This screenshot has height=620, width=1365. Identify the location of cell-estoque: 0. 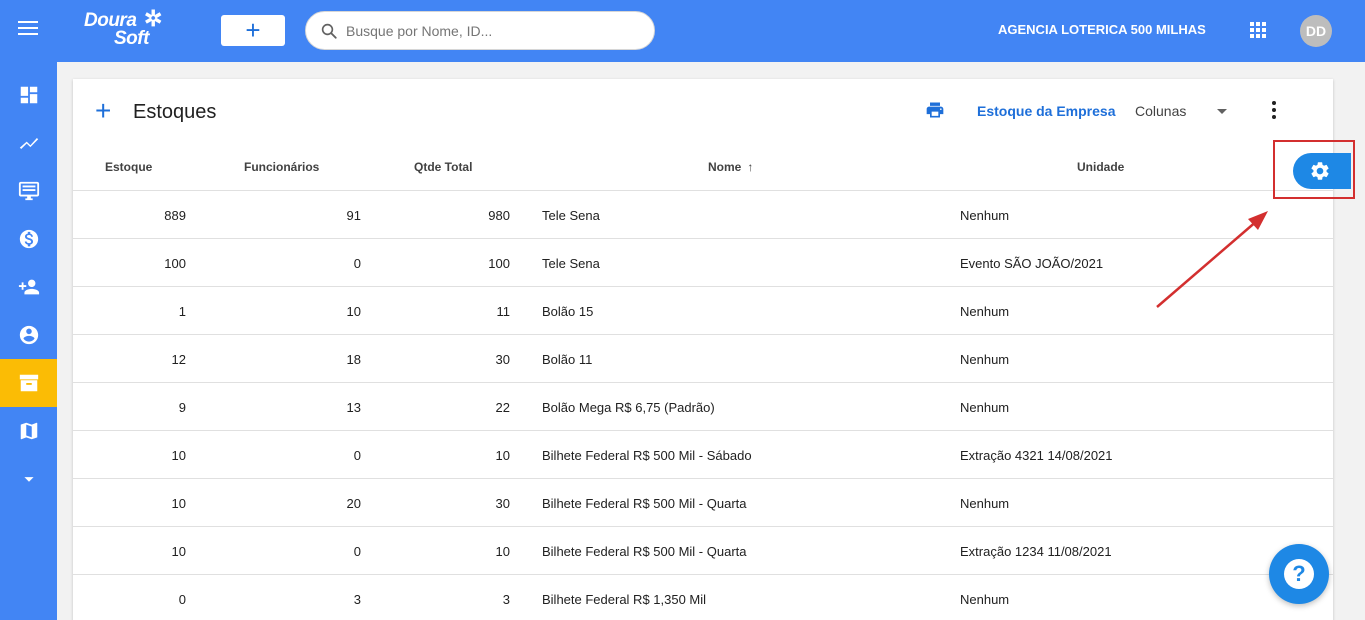
(182, 599).